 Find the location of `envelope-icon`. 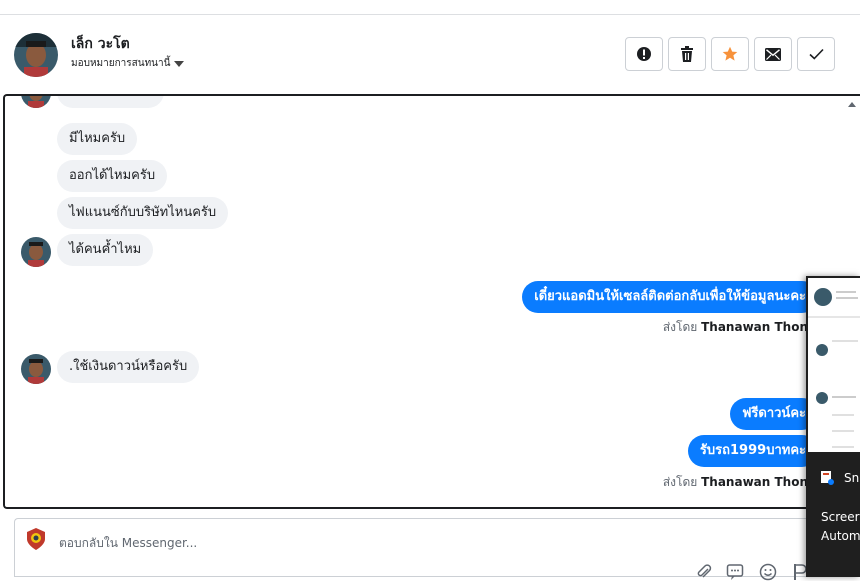

envelope-icon is located at coordinates (773, 54).